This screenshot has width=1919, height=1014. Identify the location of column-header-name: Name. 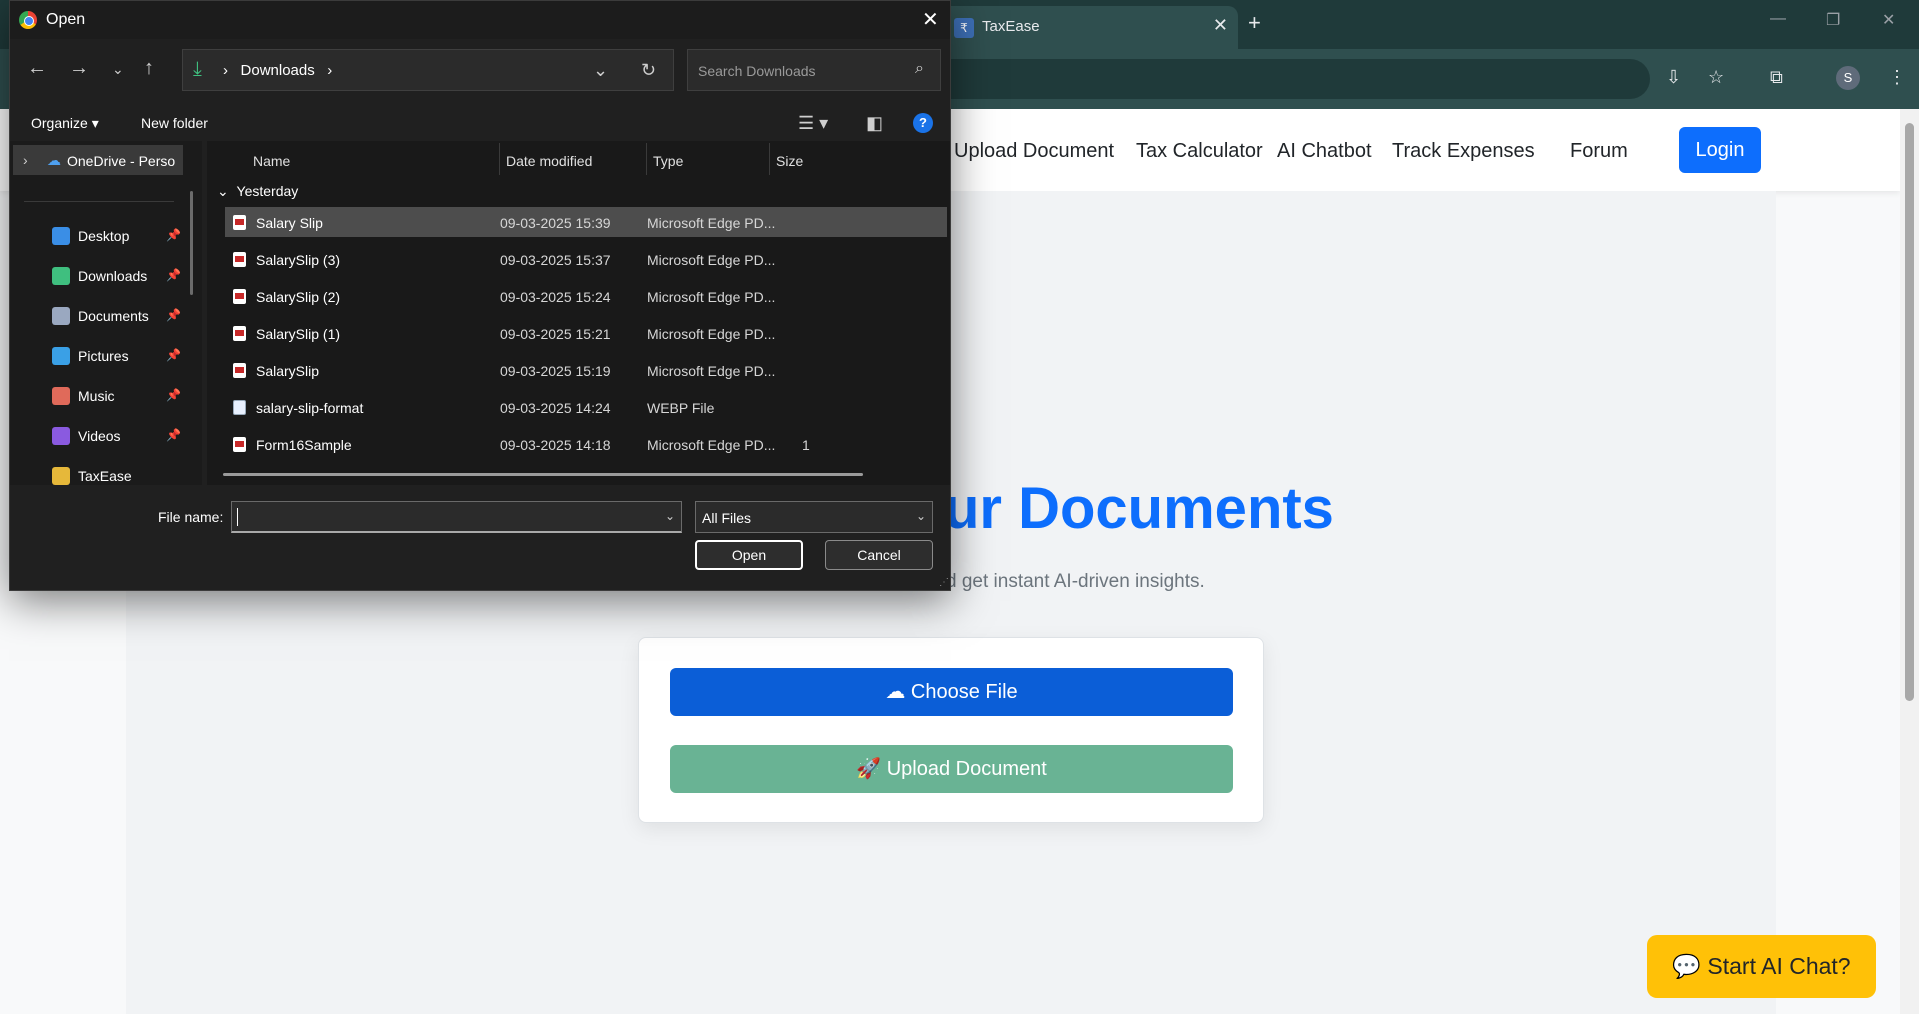
(271, 161).